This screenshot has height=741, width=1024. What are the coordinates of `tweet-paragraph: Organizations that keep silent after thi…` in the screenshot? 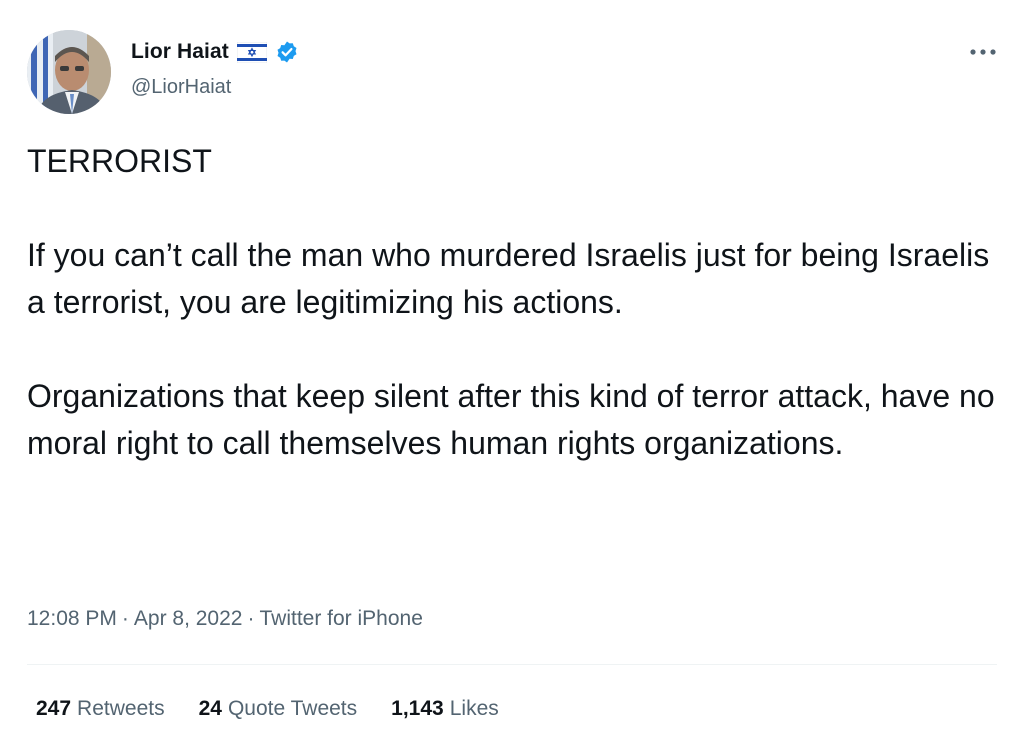 It's located at (515, 419).